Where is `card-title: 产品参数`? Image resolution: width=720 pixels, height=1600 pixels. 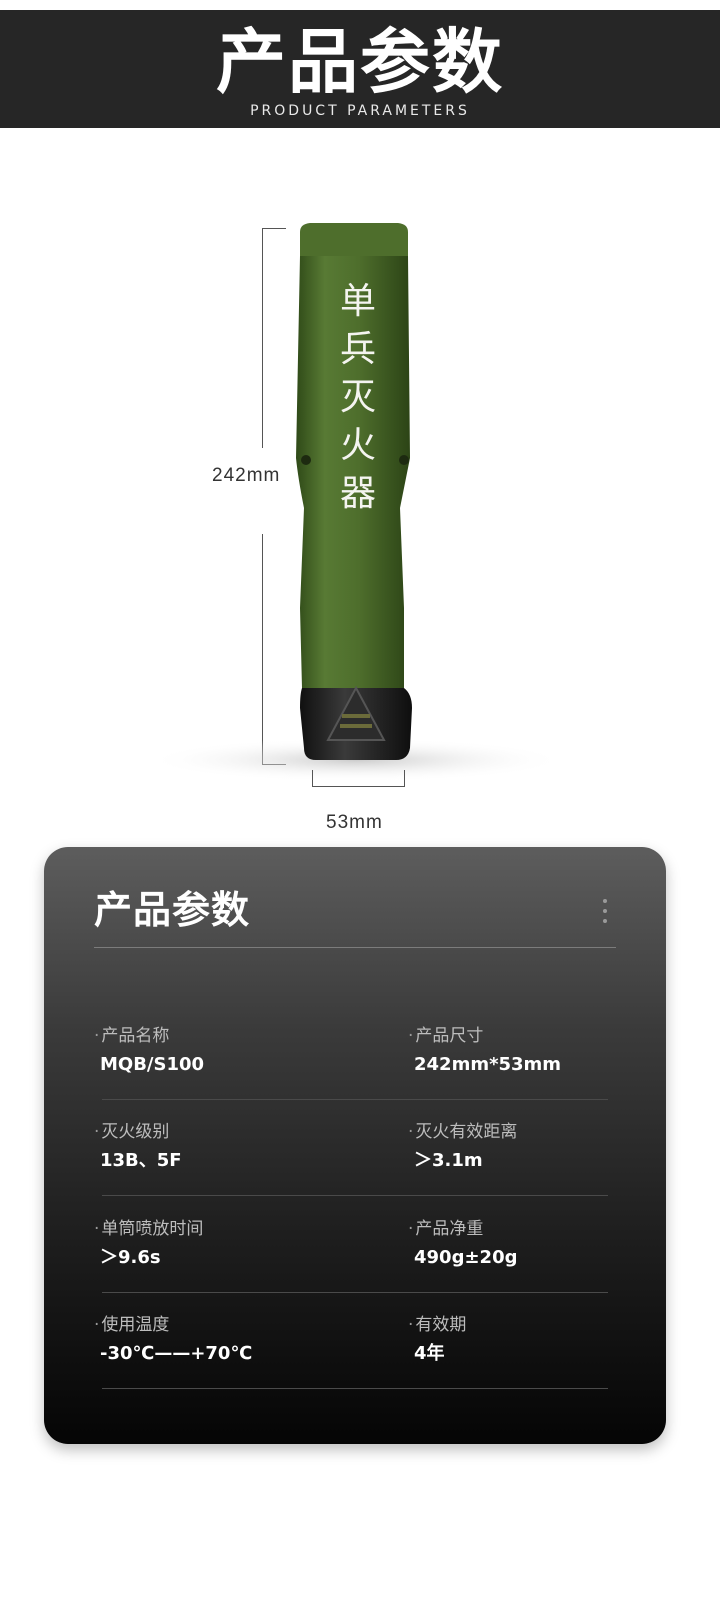 card-title: 产品参数 is located at coordinates (172, 910).